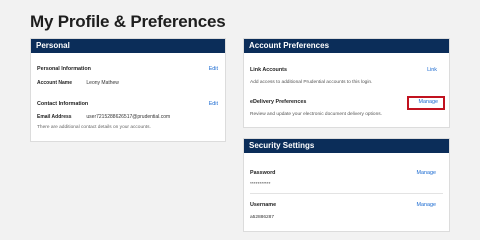 This screenshot has height=240, width=480. What do you see at coordinates (346, 46) in the screenshot?
I see `account-preferences-header: Account Preferences` at bounding box center [346, 46].